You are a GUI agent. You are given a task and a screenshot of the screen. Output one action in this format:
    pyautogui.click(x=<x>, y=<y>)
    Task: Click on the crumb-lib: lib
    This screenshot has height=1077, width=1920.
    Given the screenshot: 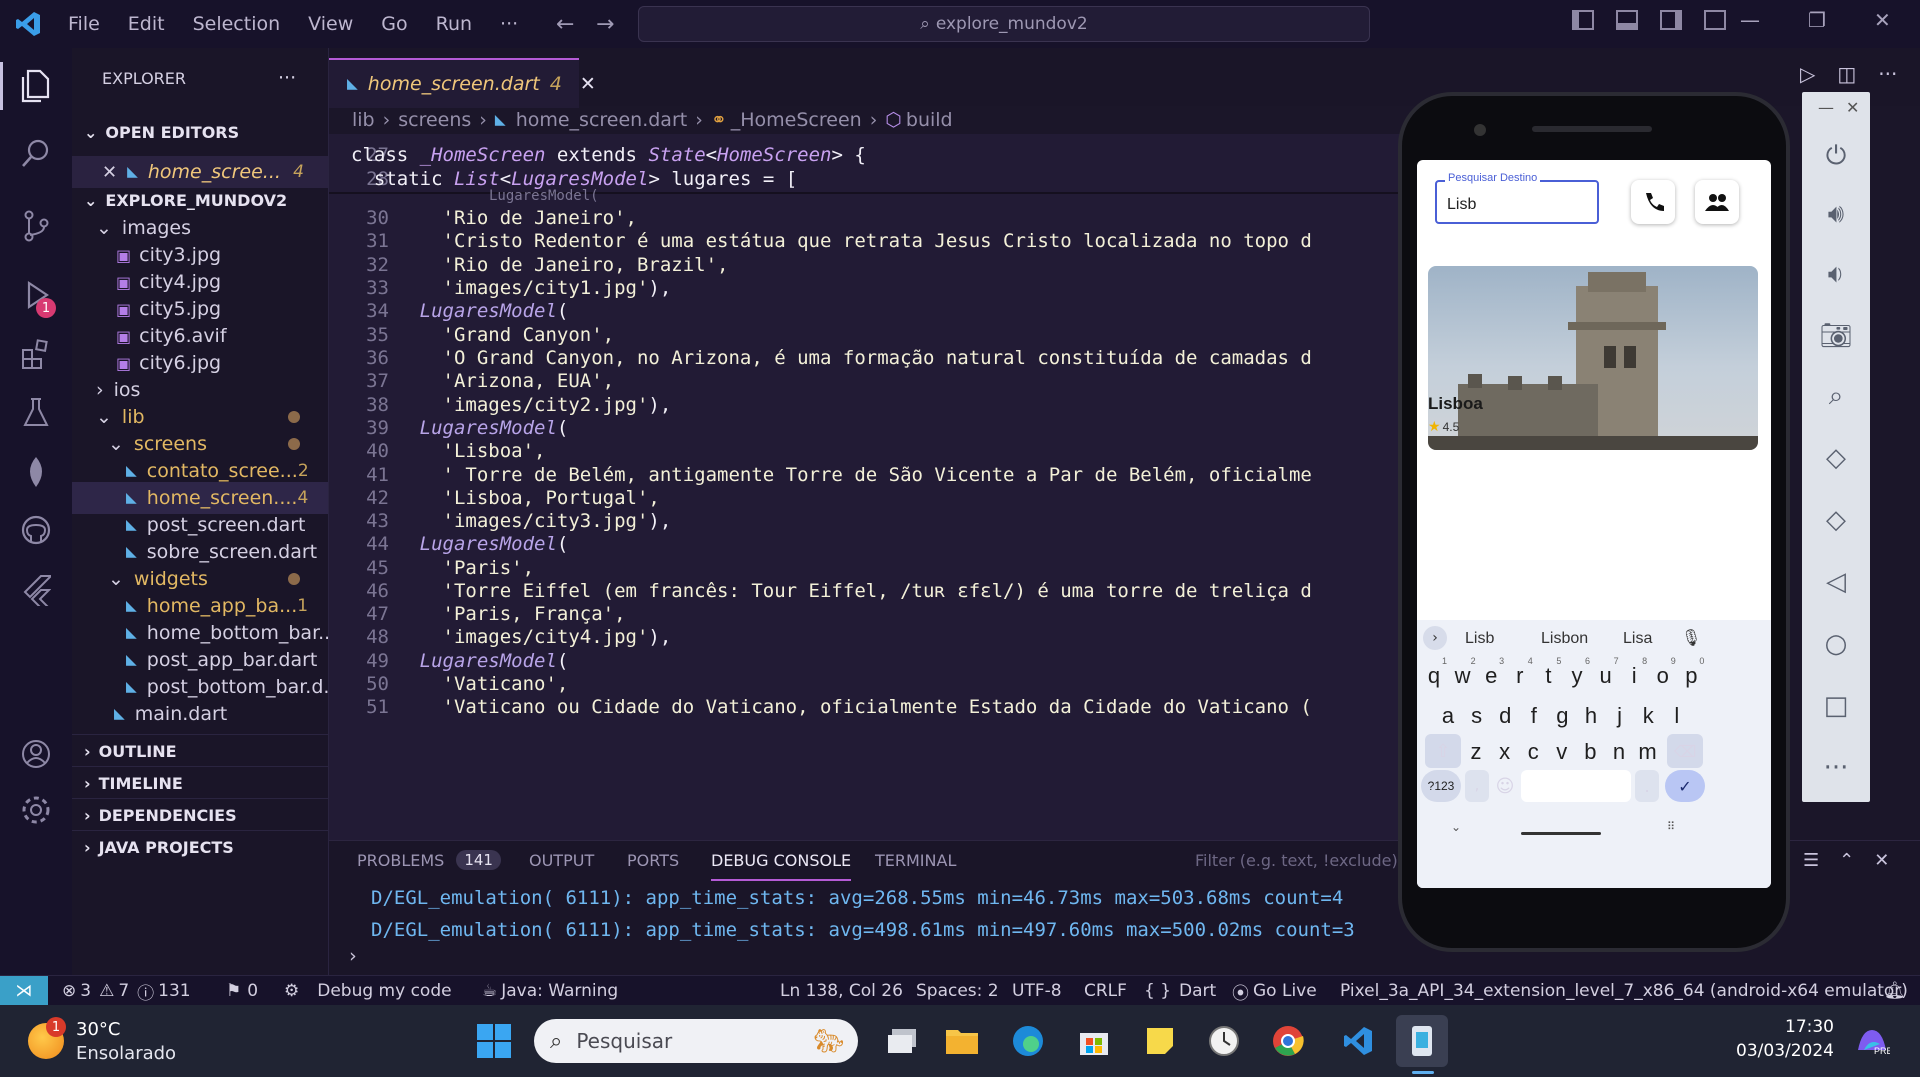 What is the action you would take?
    pyautogui.click(x=363, y=120)
    